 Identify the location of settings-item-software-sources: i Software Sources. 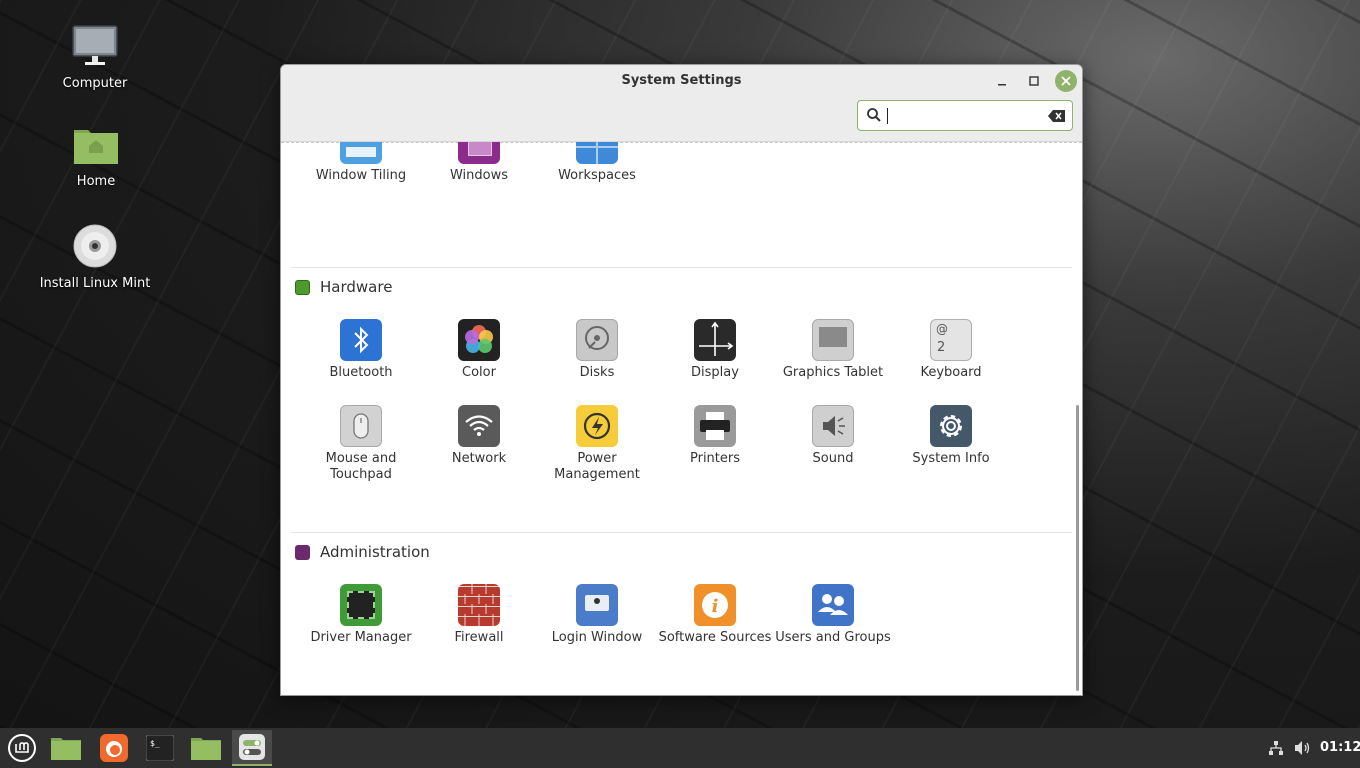
(715, 615).